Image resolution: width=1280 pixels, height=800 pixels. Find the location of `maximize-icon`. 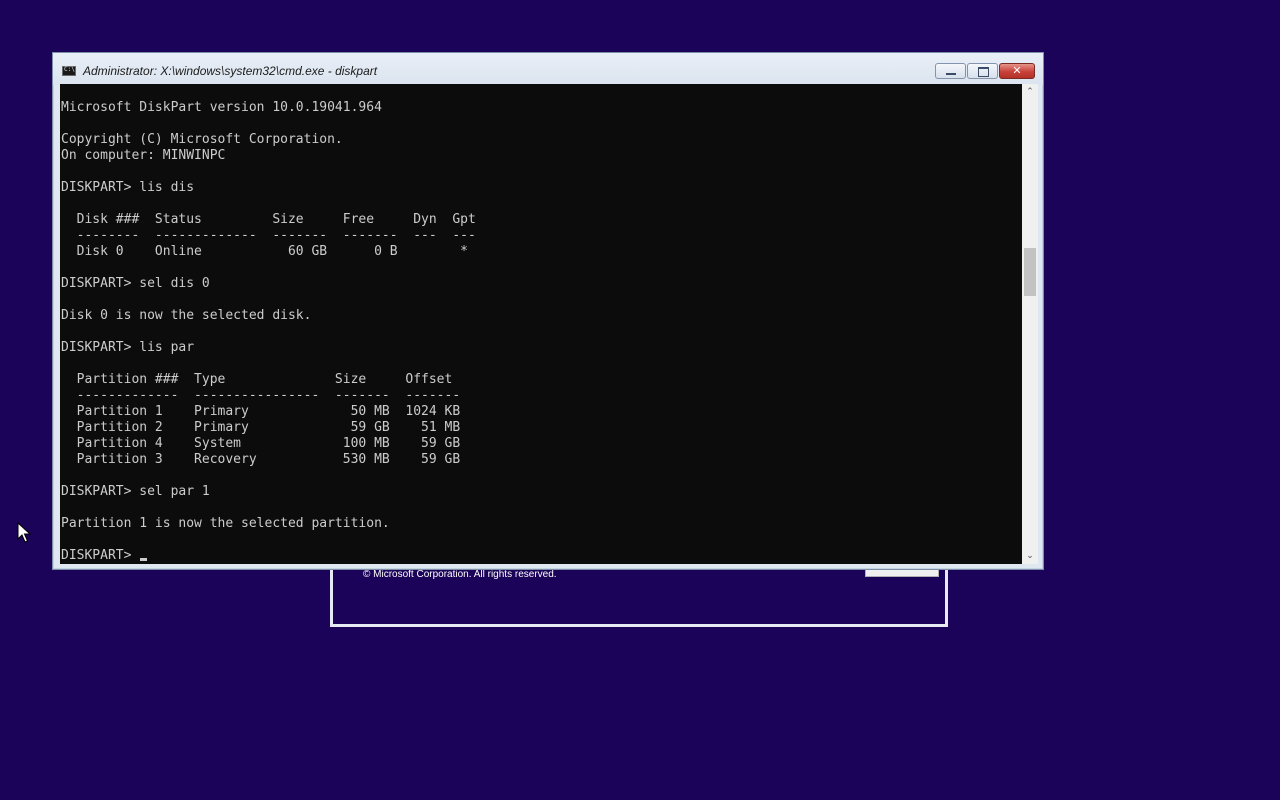

maximize-icon is located at coordinates (983, 72).